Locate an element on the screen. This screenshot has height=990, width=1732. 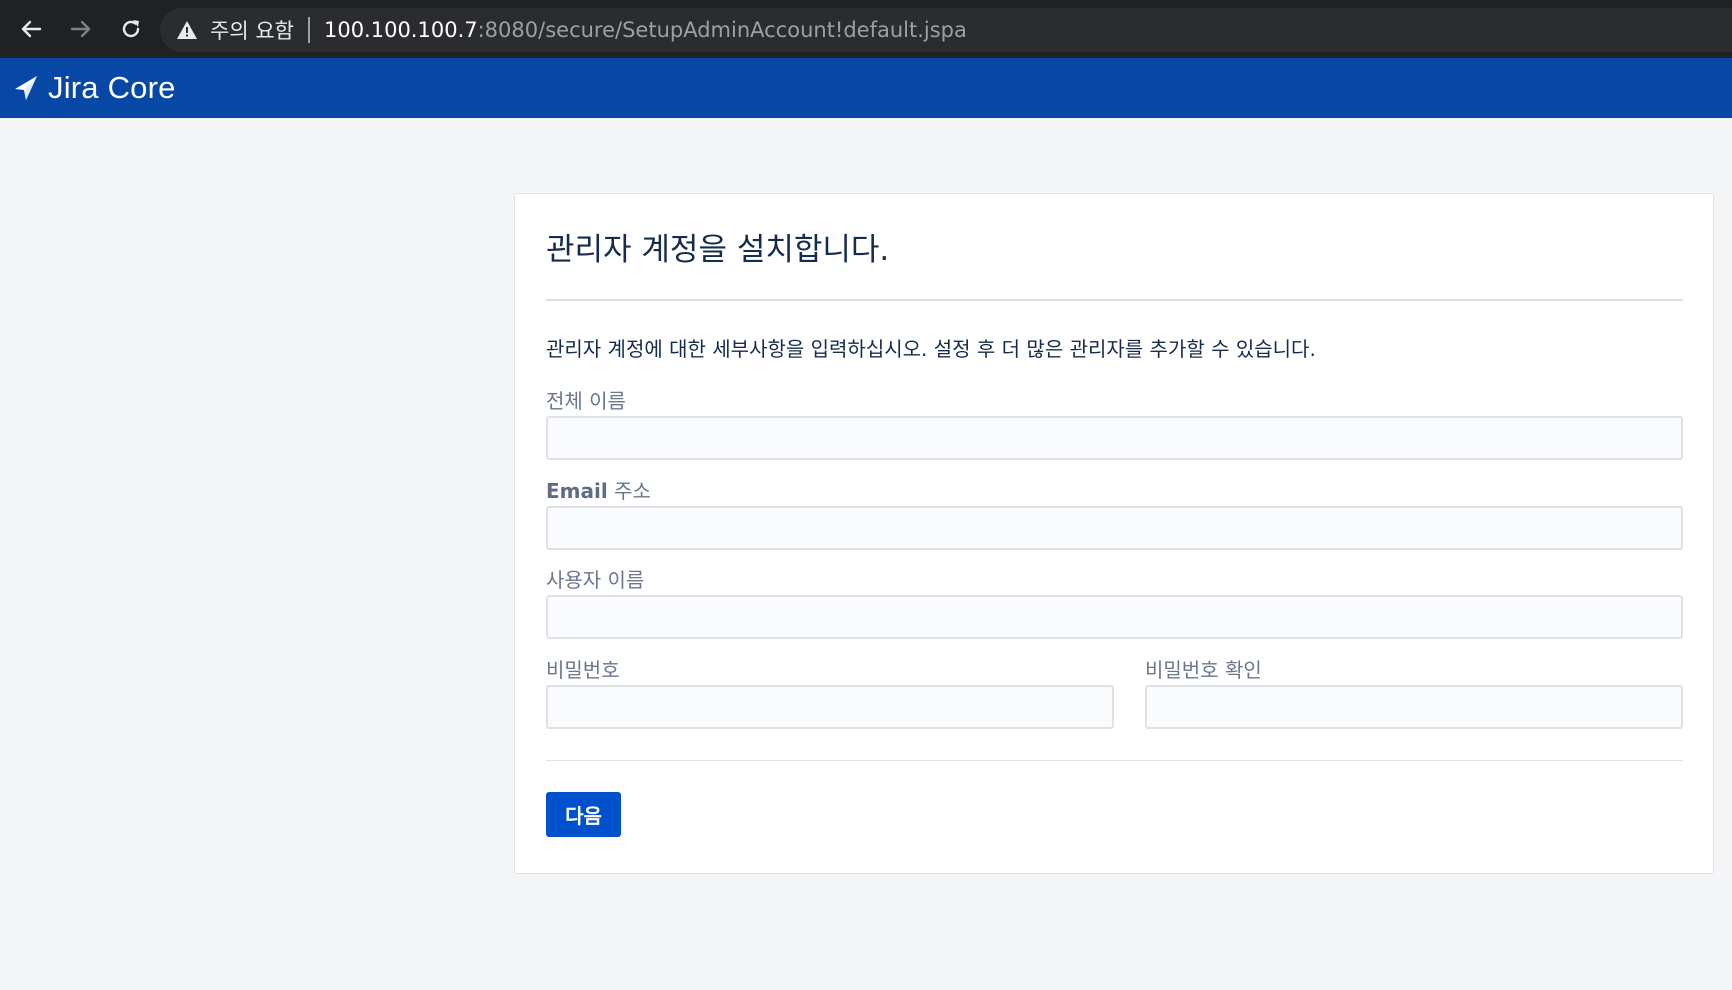
username-label: 사용자 이름 is located at coordinates (595, 580).